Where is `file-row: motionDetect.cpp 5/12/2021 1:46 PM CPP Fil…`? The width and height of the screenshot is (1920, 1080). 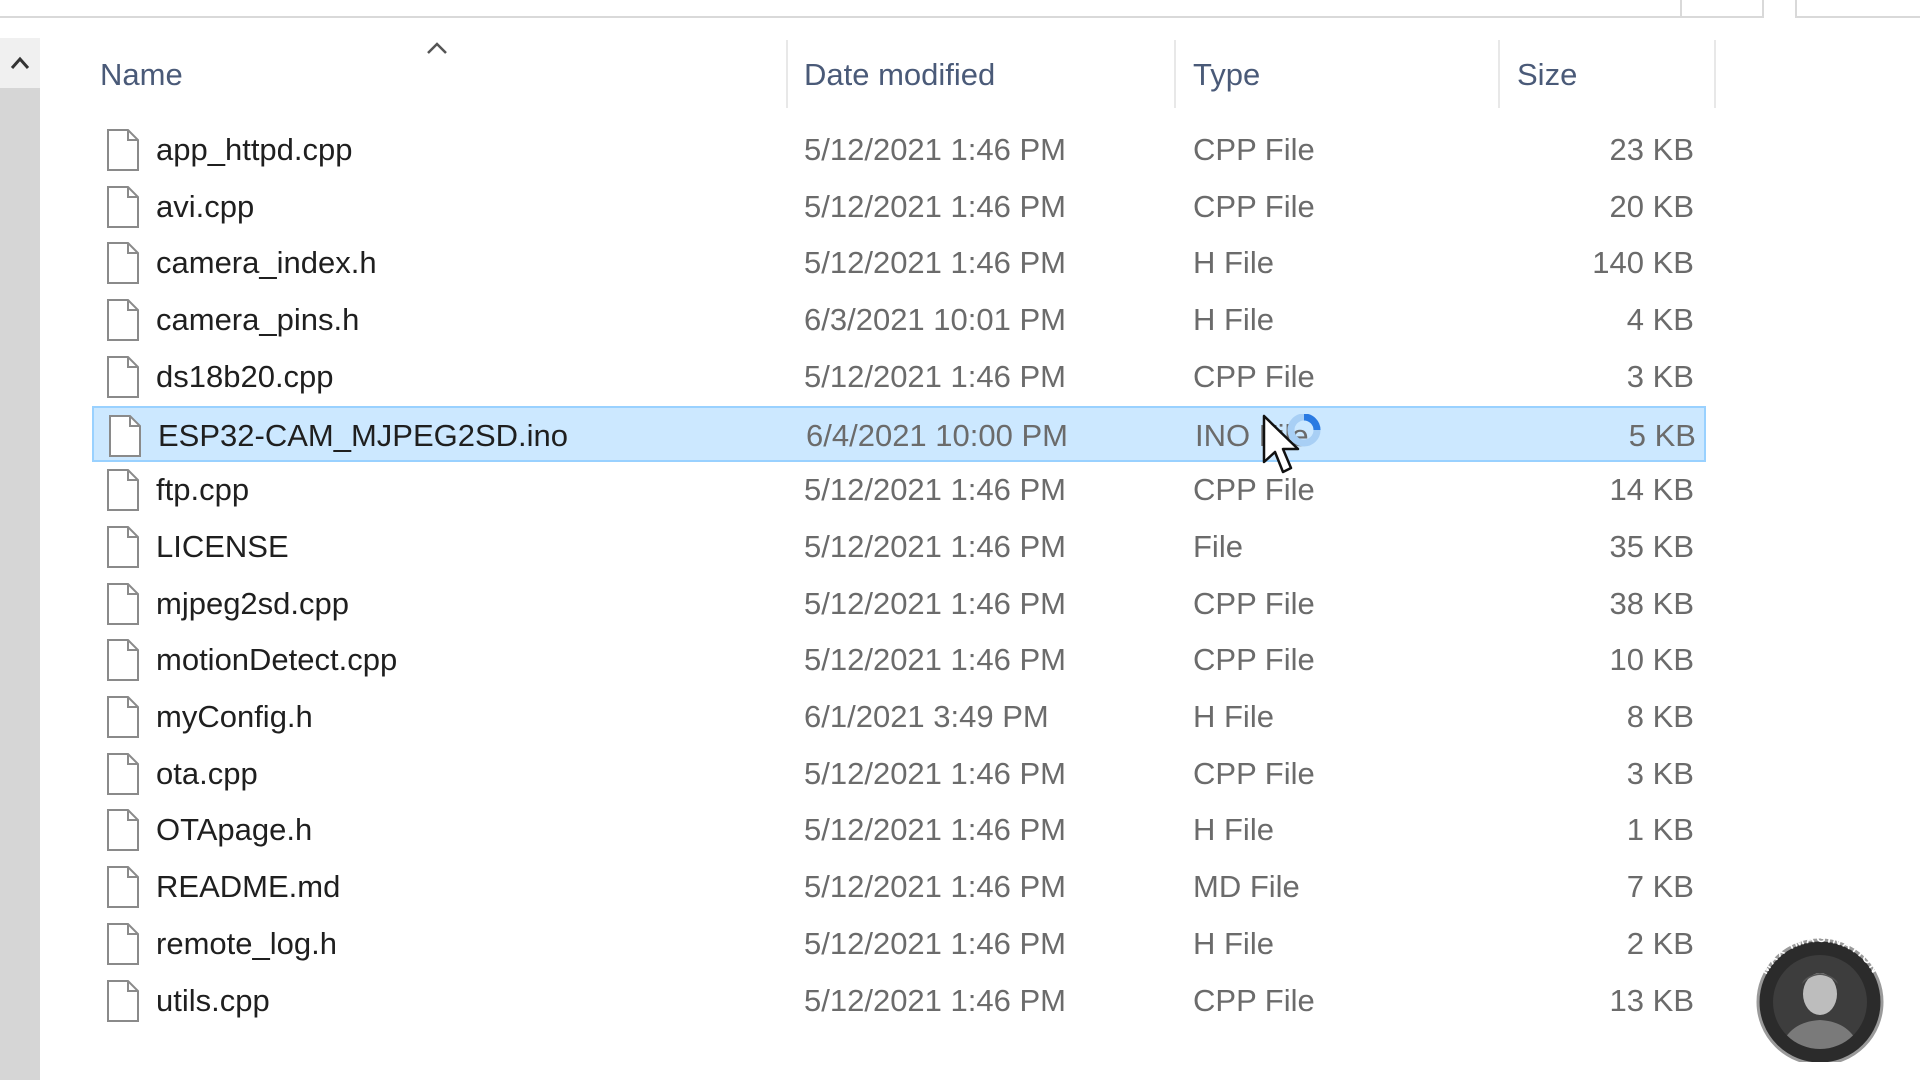 file-row: motionDetect.cpp 5/12/2021 1:46 PM CPP Fil… is located at coordinates (899, 660).